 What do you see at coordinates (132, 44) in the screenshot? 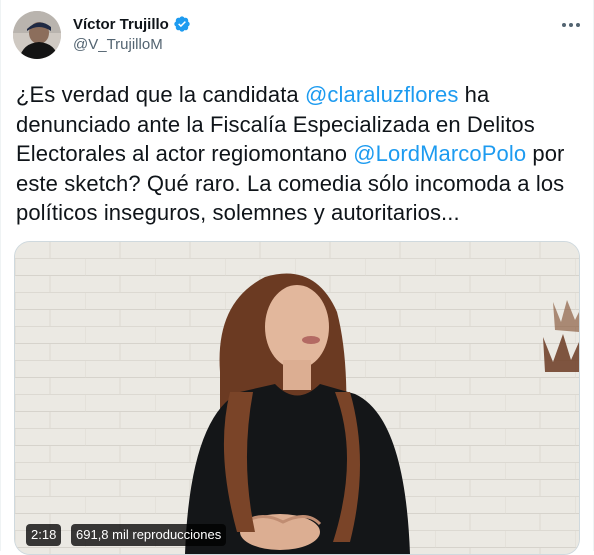
I see `author-handle: @V_TrujilloM` at bounding box center [132, 44].